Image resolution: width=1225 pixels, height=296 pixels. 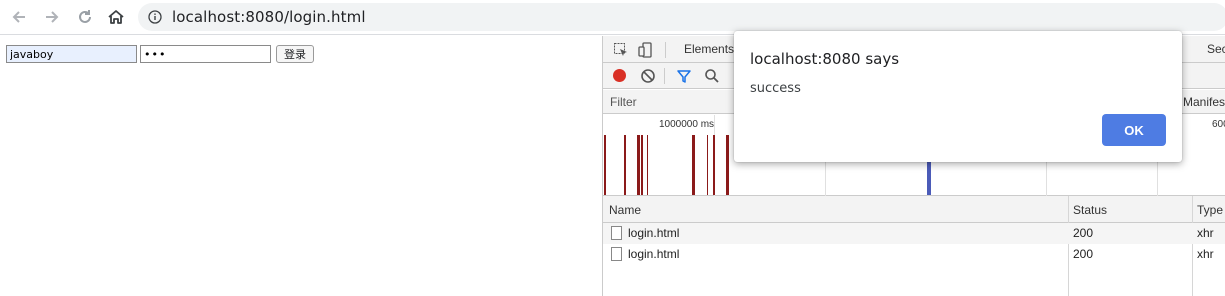 I want to click on ok-button: OK, so click(x=1134, y=130).